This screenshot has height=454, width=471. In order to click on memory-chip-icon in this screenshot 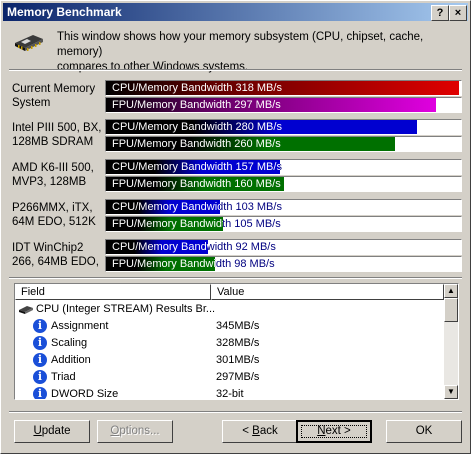, I will do `click(29, 43)`.